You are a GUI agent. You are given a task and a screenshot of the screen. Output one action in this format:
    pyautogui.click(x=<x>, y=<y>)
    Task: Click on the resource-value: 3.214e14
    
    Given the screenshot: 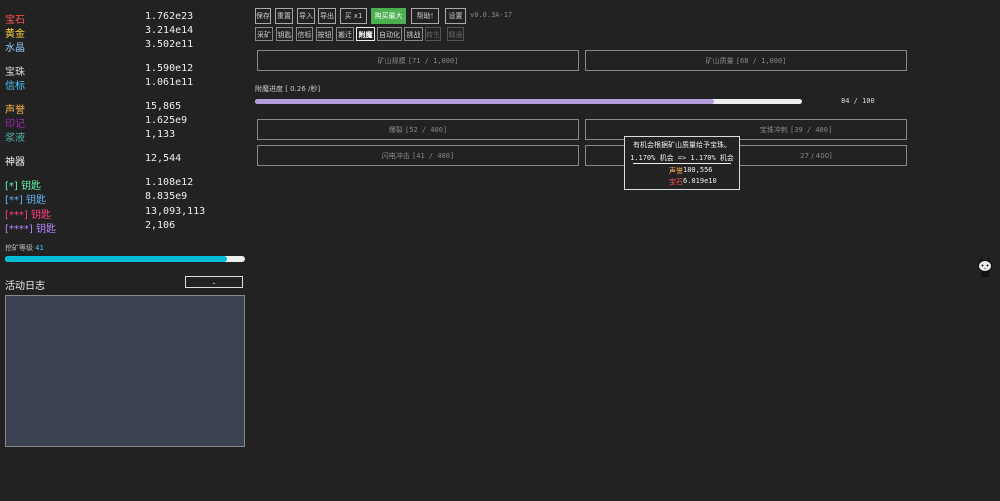 What is the action you would take?
    pyautogui.click(x=169, y=30)
    